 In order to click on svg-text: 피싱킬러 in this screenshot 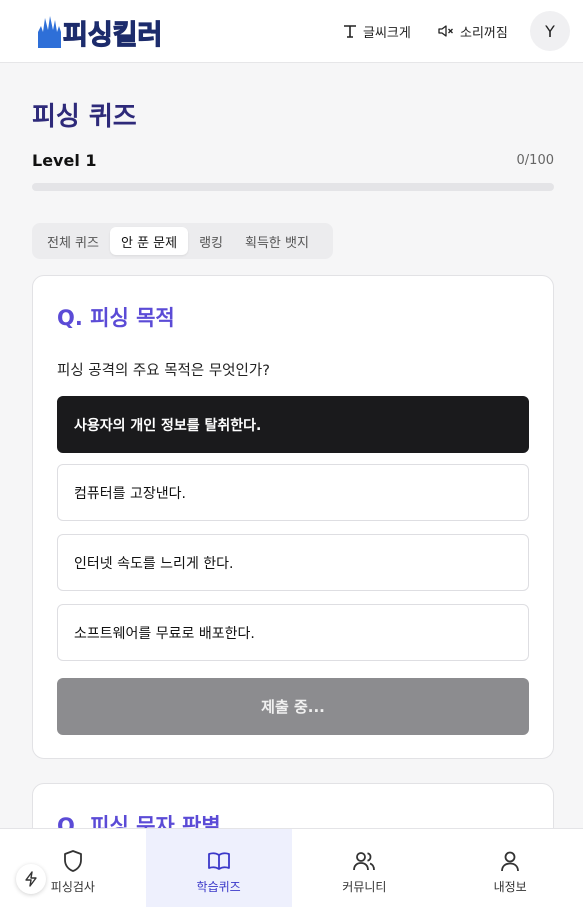, I will do `click(112, 35)`.